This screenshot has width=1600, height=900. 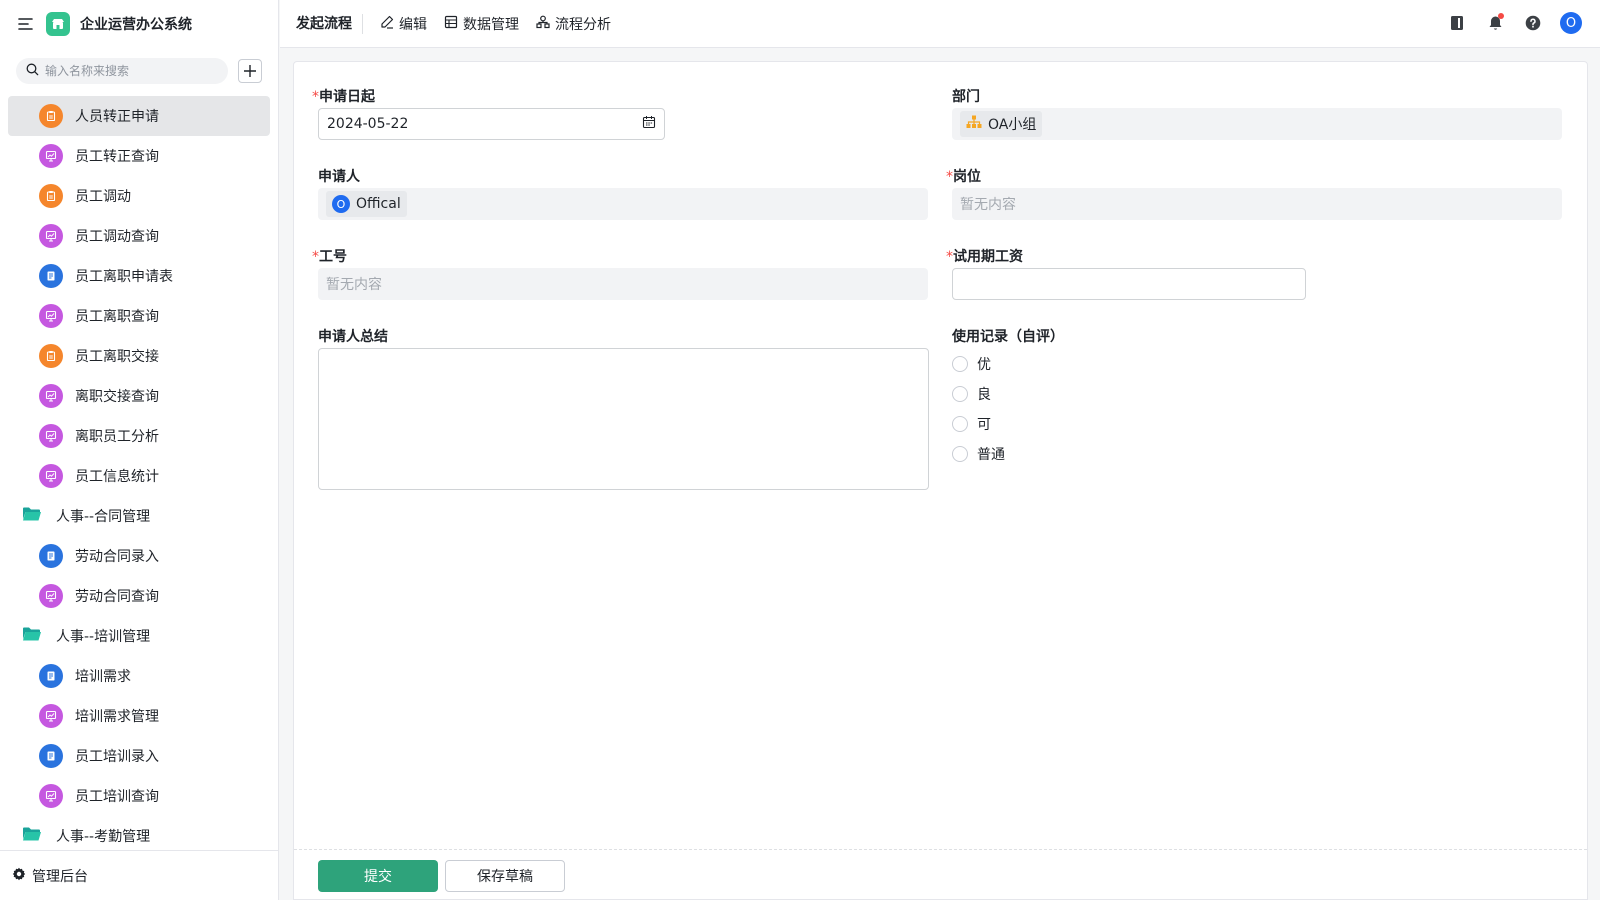 I want to click on submit-button: 提交, so click(x=378, y=876).